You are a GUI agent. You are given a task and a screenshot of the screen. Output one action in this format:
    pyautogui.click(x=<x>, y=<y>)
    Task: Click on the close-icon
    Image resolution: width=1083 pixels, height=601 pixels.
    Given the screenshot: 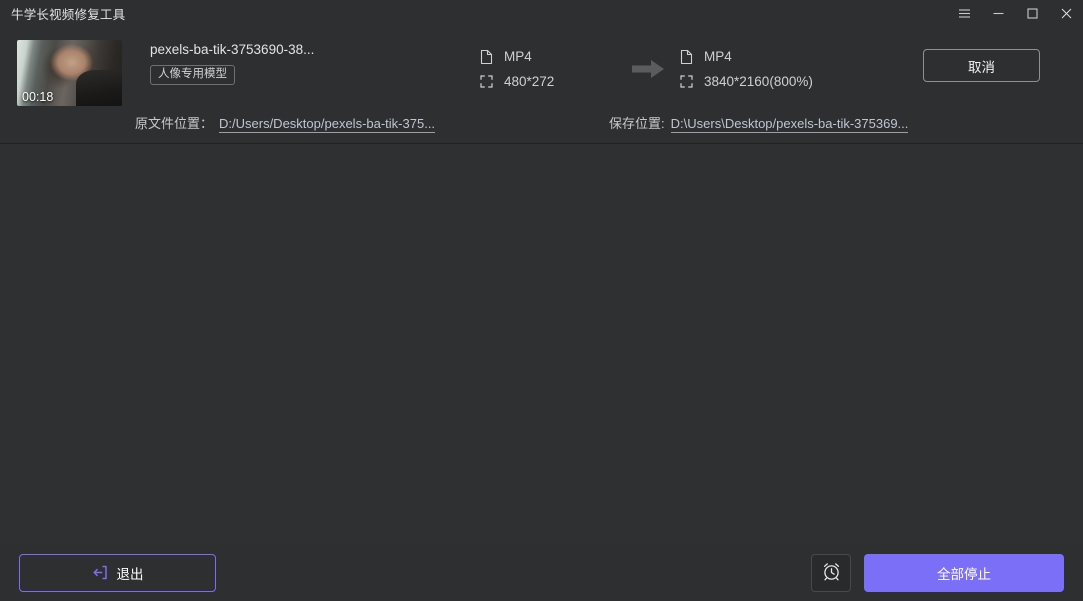 What is the action you would take?
    pyautogui.click(x=1066, y=13)
    